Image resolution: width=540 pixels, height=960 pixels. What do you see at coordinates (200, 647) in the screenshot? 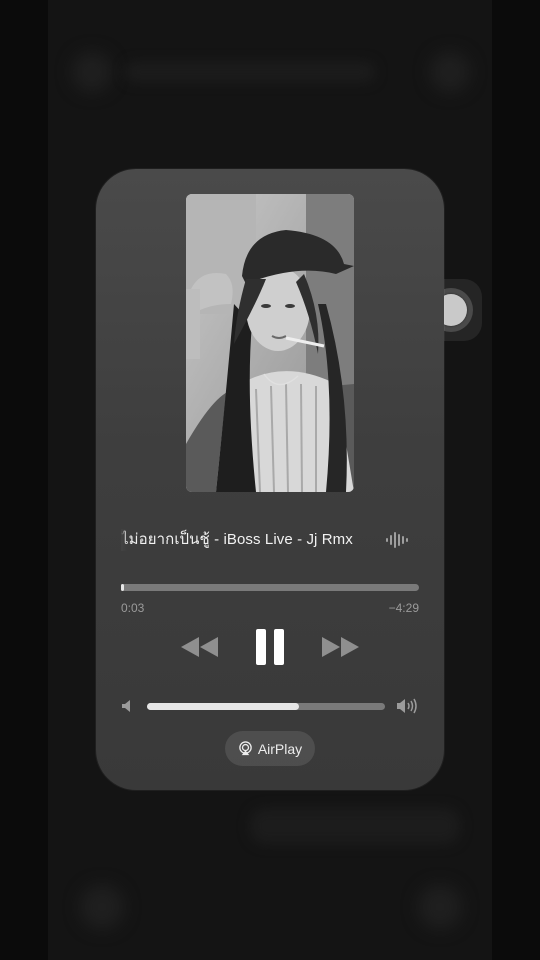
I see `rewind-icon` at bounding box center [200, 647].